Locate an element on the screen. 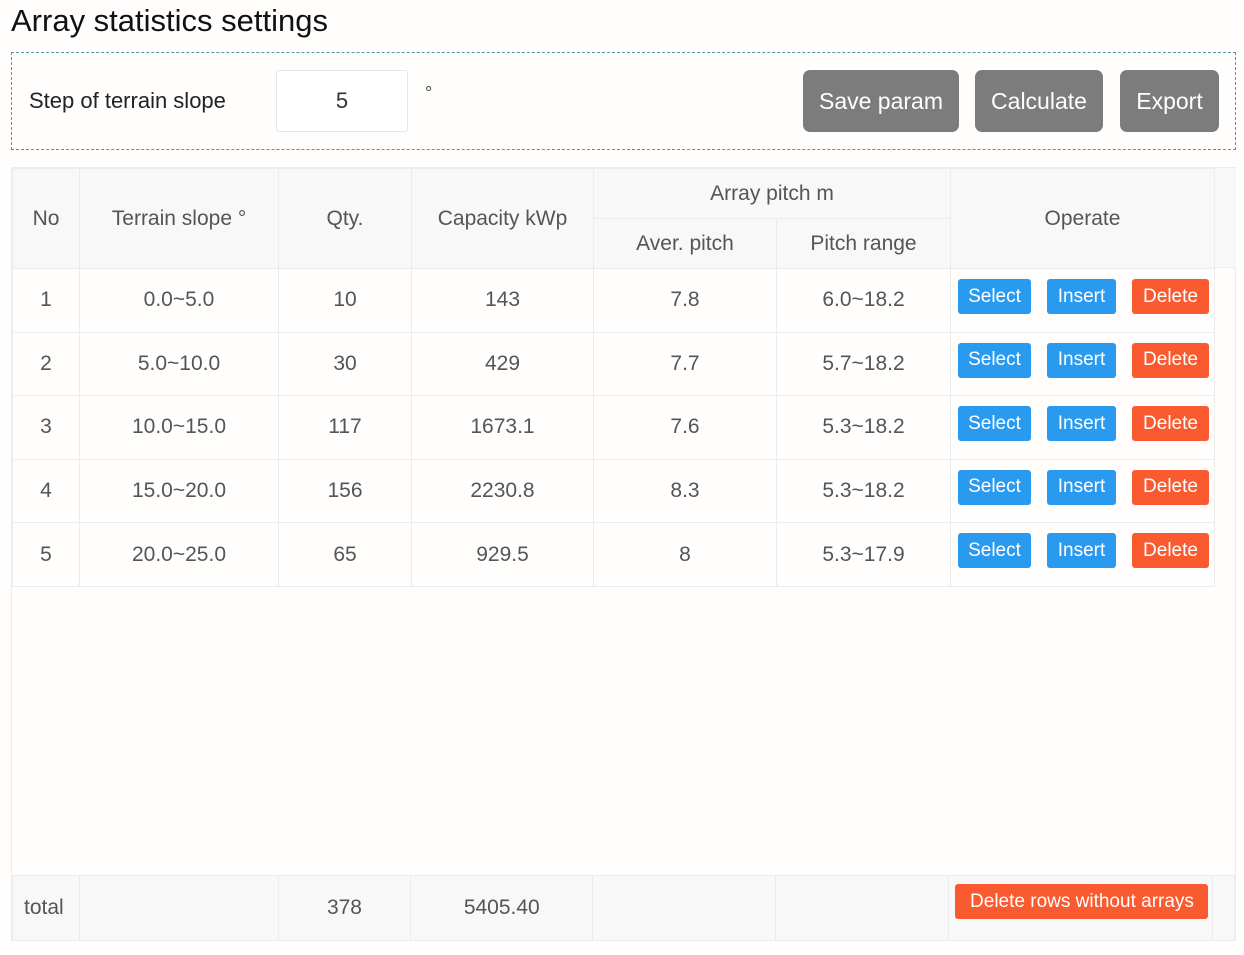 Image resolution: width=1244 pixels, height=955 pixels. body-scrollbar-gutter is located at coordinates (1225, 427).